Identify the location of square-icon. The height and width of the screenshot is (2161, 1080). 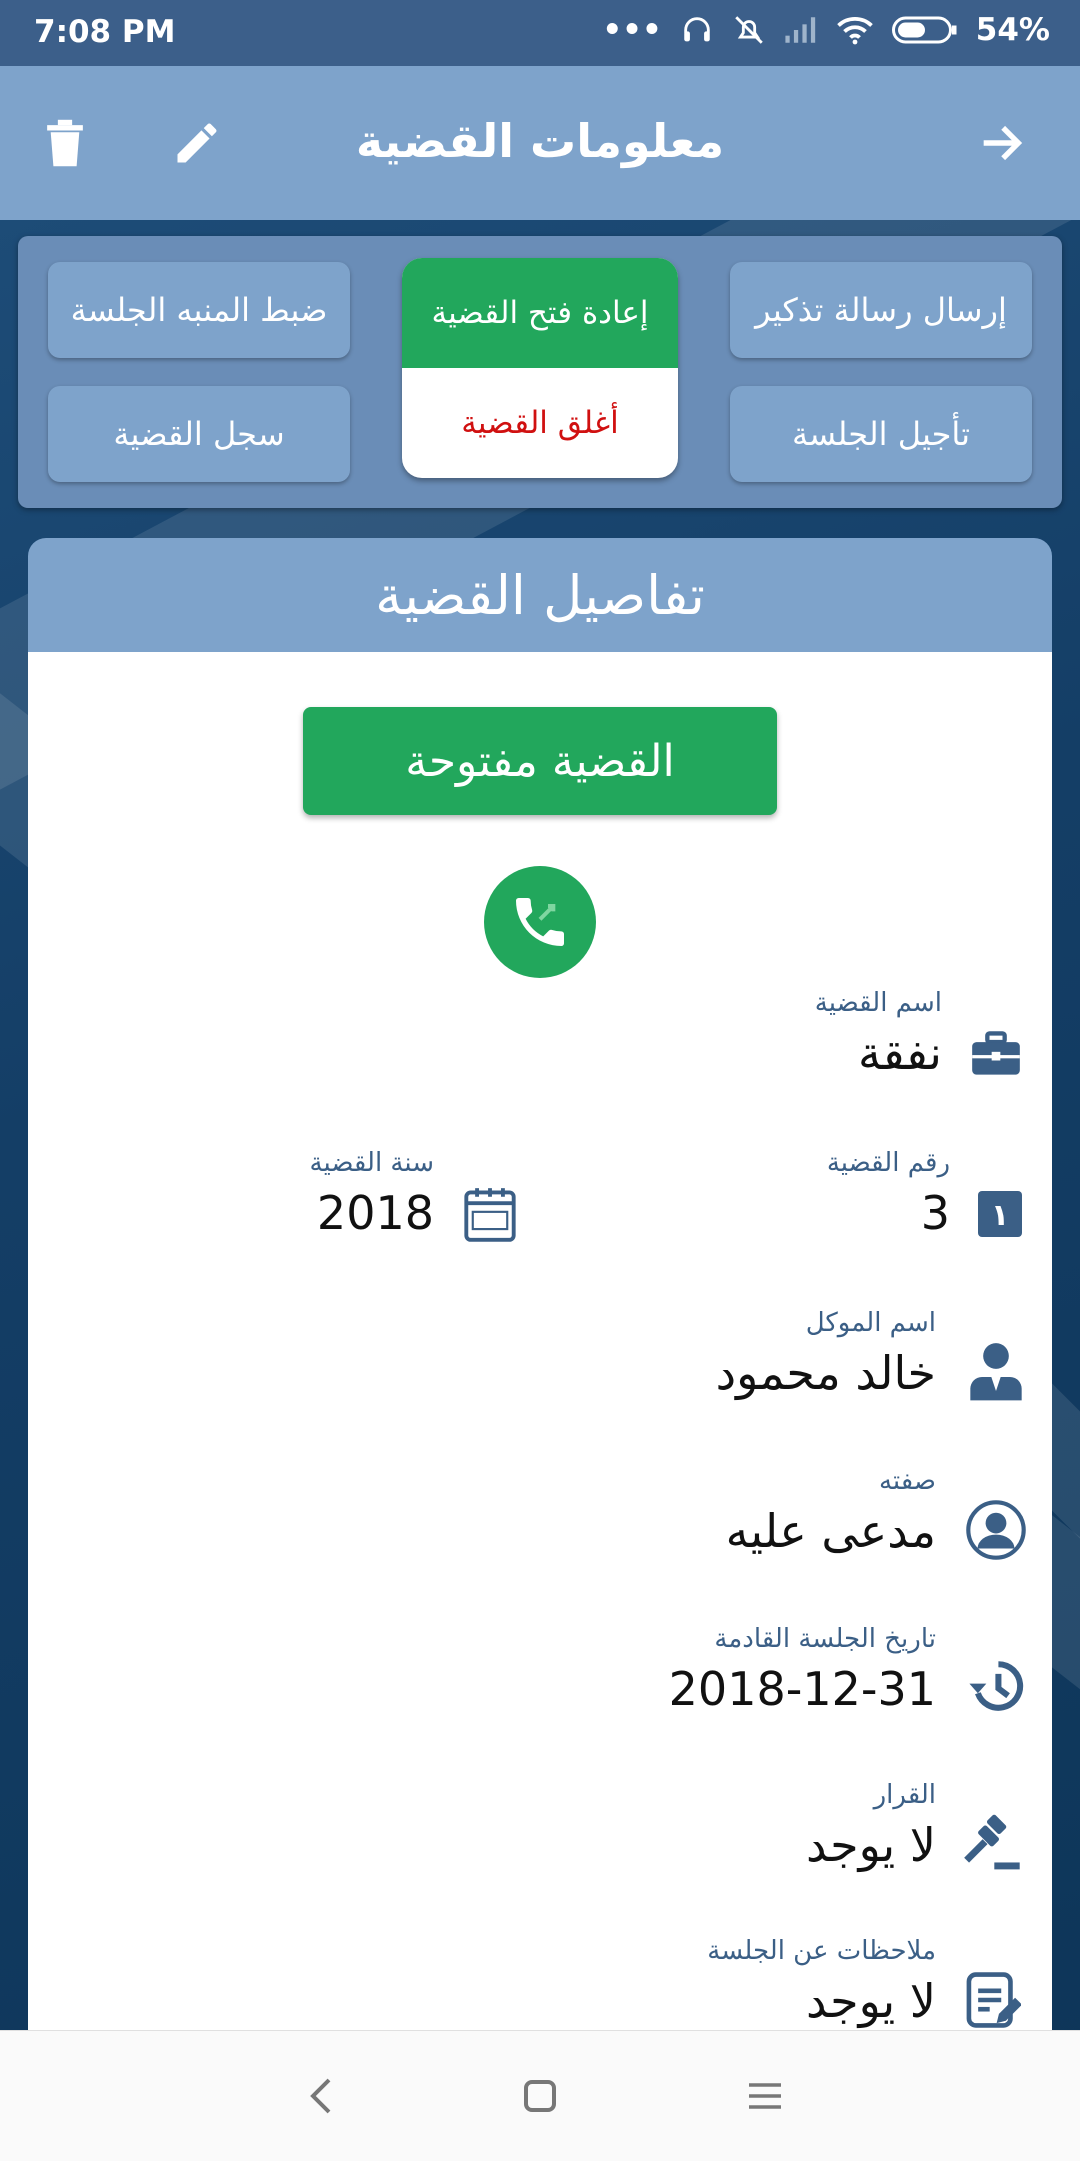
(540, 2096).